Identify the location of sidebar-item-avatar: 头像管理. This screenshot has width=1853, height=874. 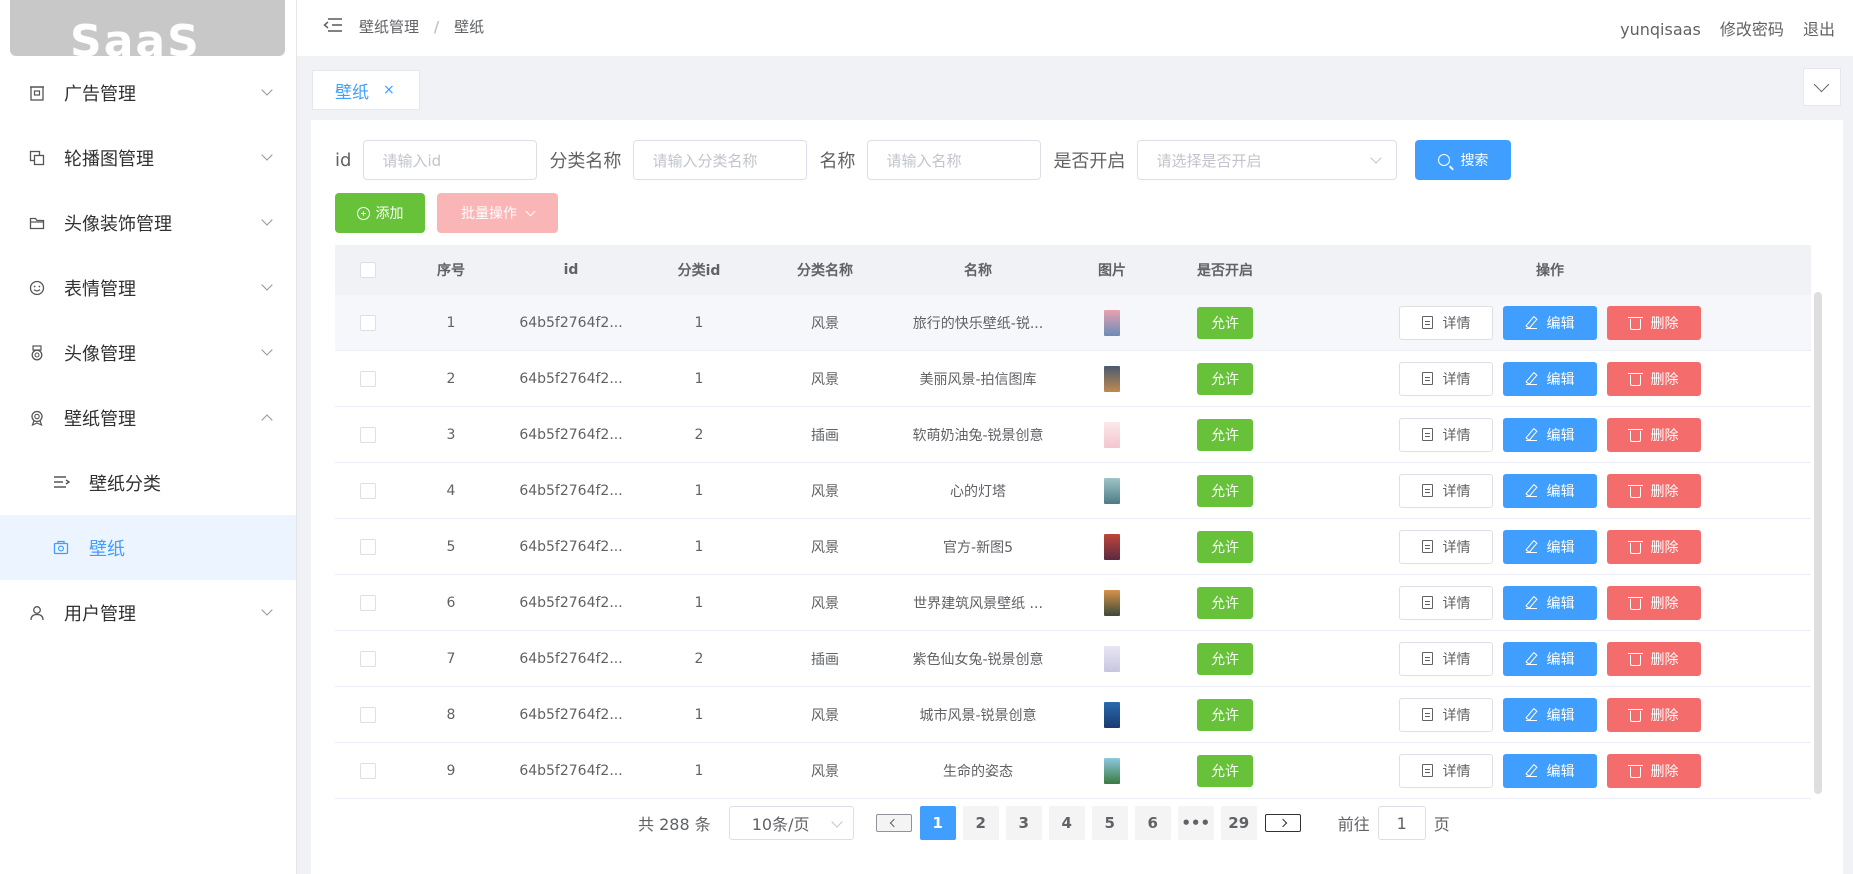
(148, 352).